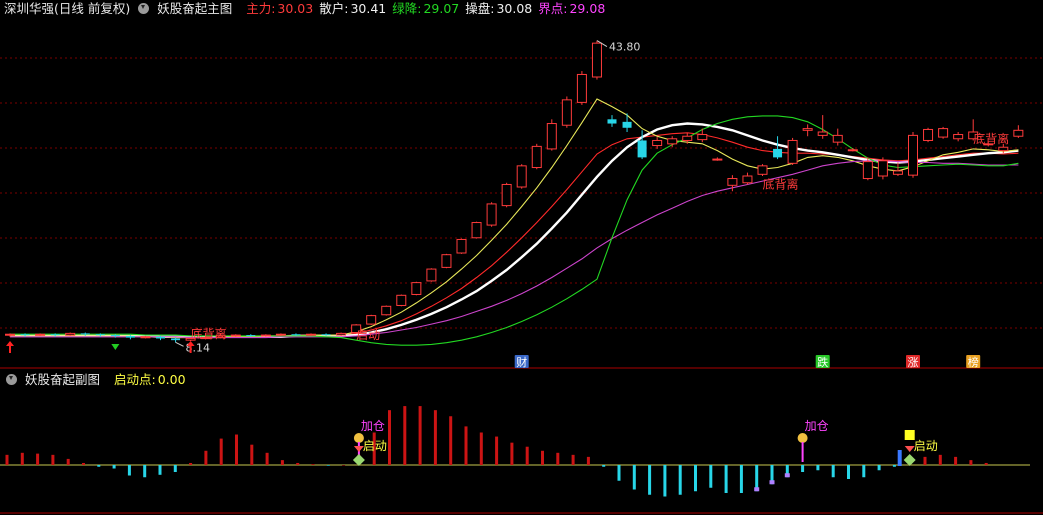  What do you see at coordinates (913, 362) in the screenshot?
I see `bottom-tag-text: 涨` at bounding box center [913, 362].